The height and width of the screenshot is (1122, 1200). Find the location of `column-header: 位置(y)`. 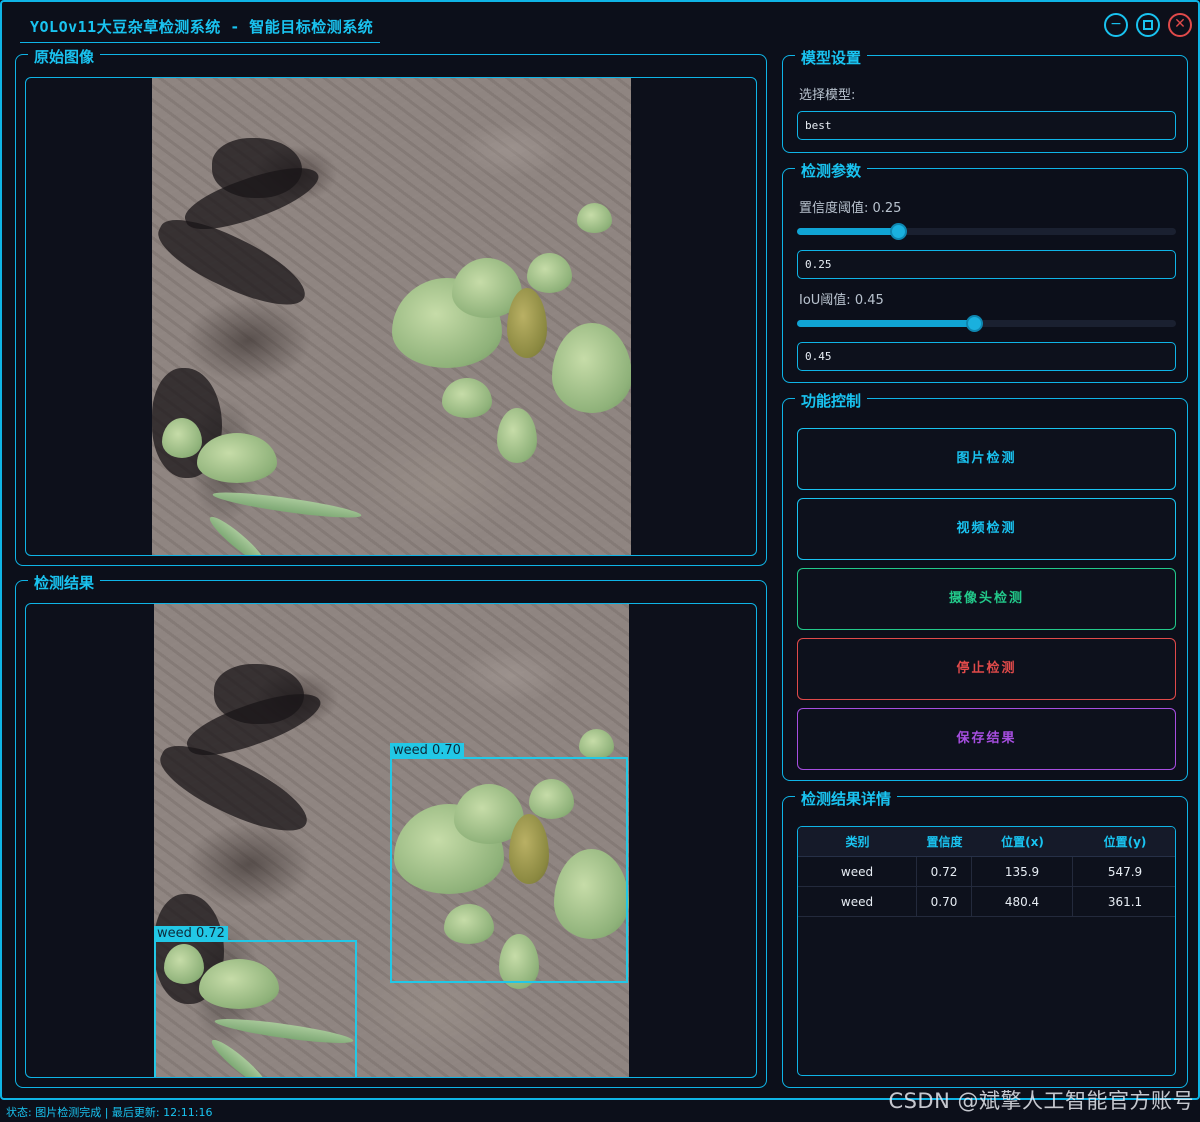

column-header: 位置(y) is located at coordinates (1124, 842).